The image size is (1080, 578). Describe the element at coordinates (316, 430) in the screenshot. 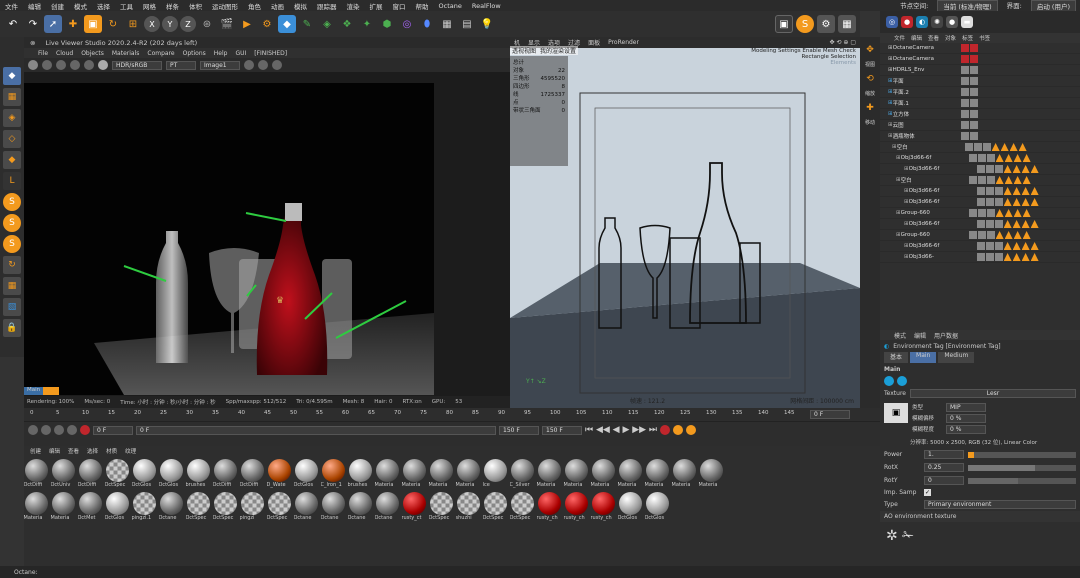

I see `current-frame-field: 0 F` at that location.